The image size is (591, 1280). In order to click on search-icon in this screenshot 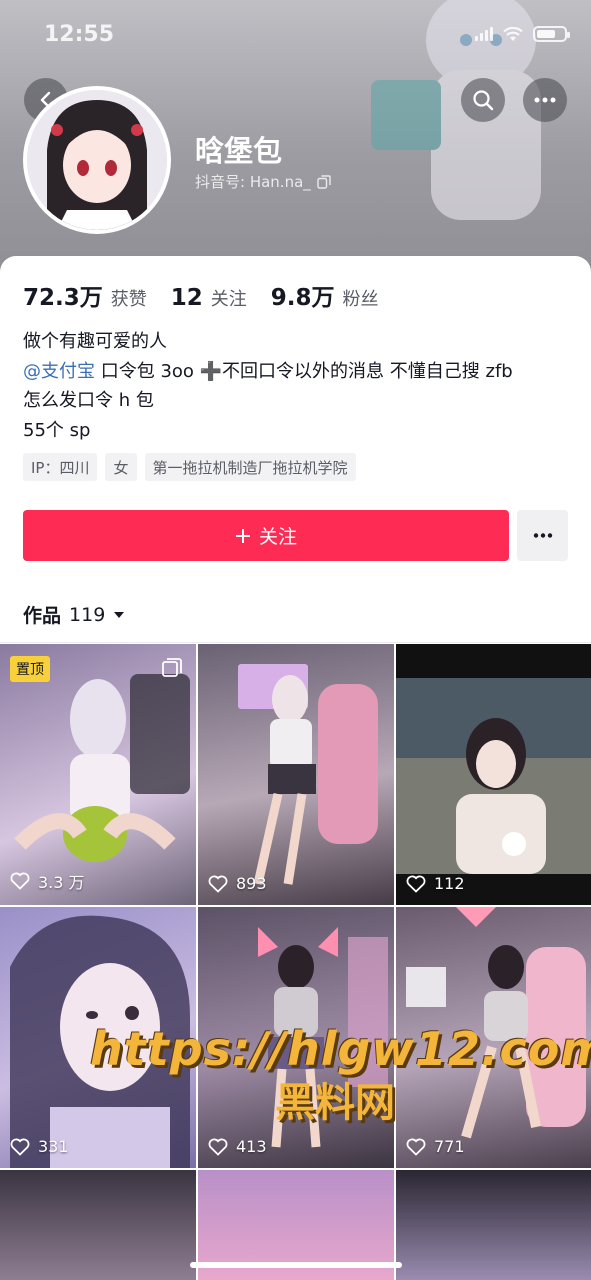, I will do `click(483, 100)`.